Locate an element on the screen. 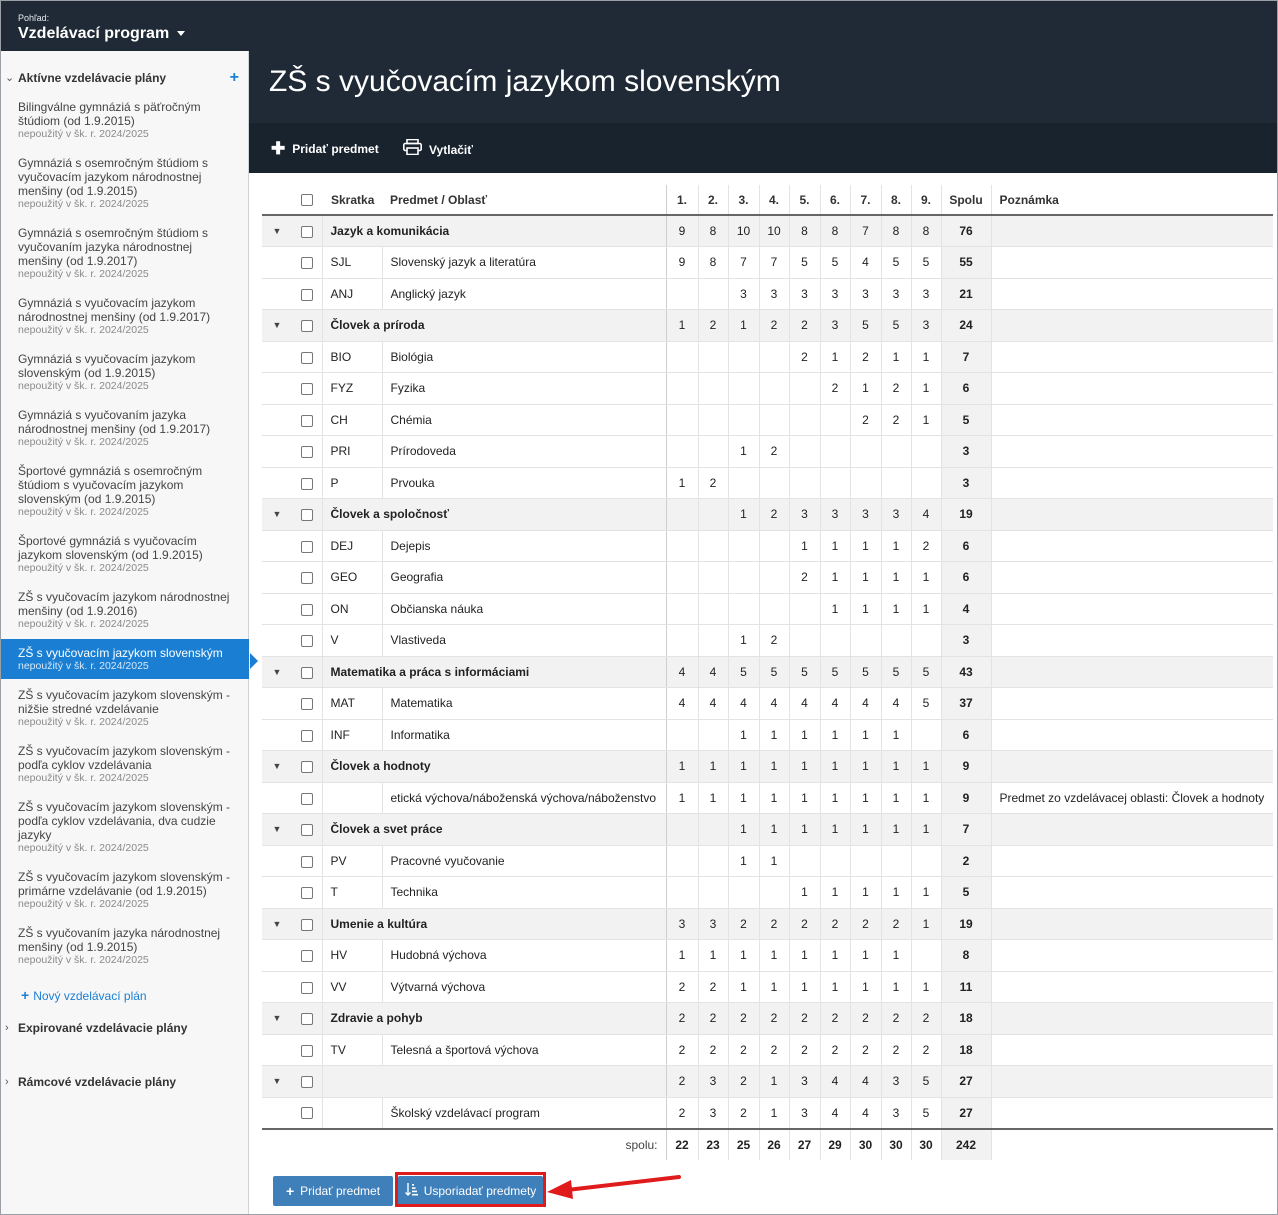  new-plan-link: + Nový vzdelávací plán is located at coordinates (84, 995).